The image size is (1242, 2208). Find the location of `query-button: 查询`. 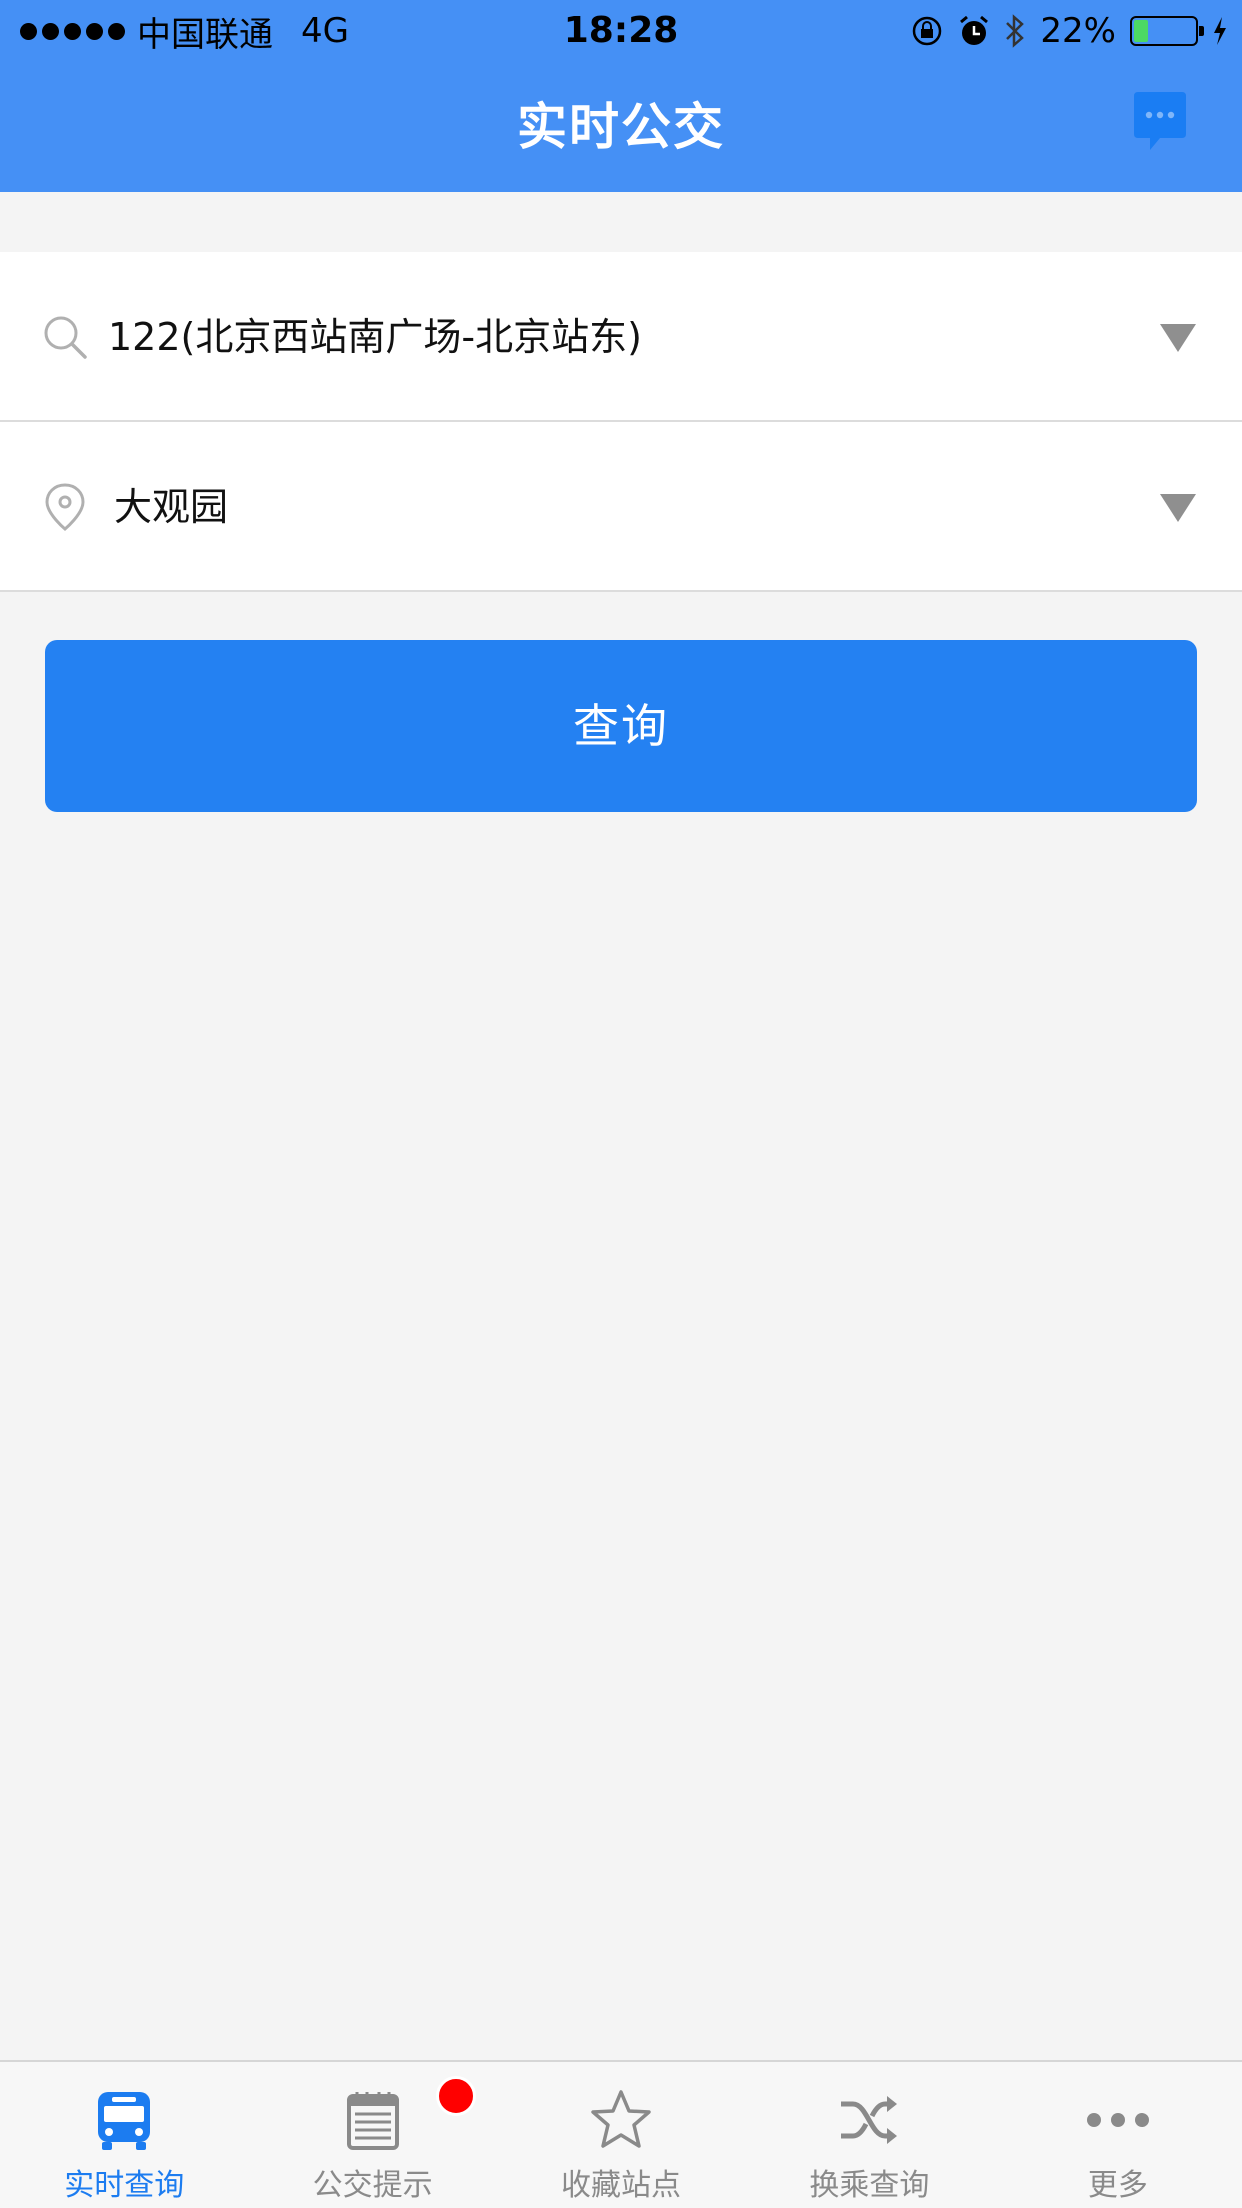

query-button: 查询 is located at coordinates (621, 726).